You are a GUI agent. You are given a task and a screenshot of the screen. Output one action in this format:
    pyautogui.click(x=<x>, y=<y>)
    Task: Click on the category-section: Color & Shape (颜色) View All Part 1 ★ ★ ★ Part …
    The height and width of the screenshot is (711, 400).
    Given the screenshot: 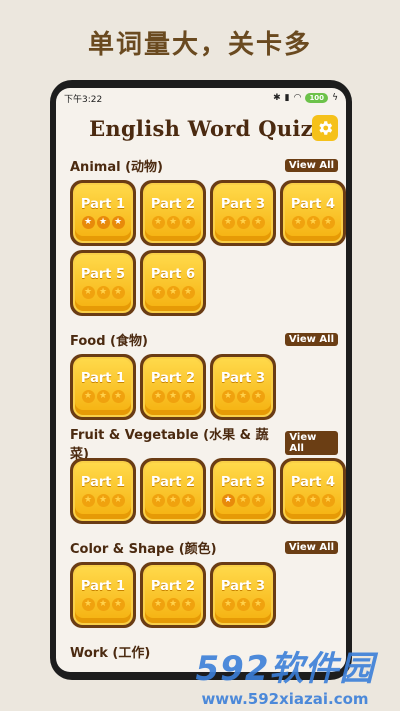 What is the action you would take?
    pyautogui.click(x=201, y=586)
    